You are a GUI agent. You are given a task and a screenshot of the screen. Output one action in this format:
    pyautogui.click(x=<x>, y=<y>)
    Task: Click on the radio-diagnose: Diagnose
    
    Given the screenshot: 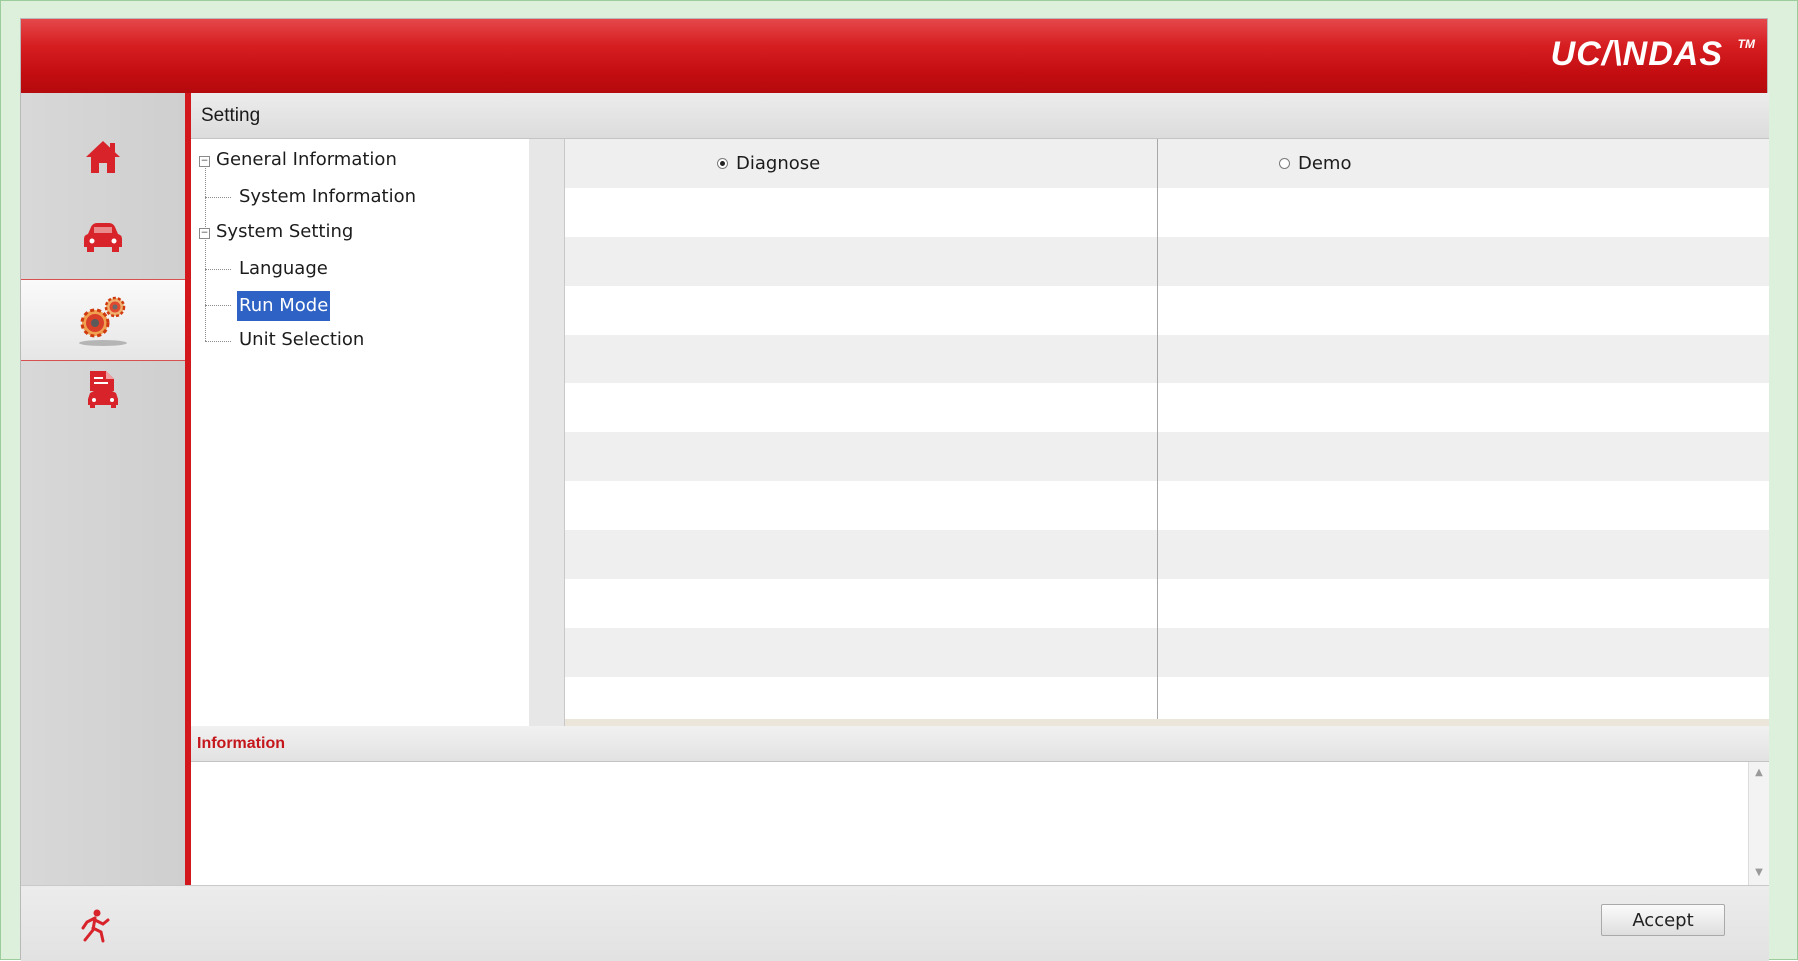 What is the action you would take?
    pyautogui.click(x=768, y=163)
    